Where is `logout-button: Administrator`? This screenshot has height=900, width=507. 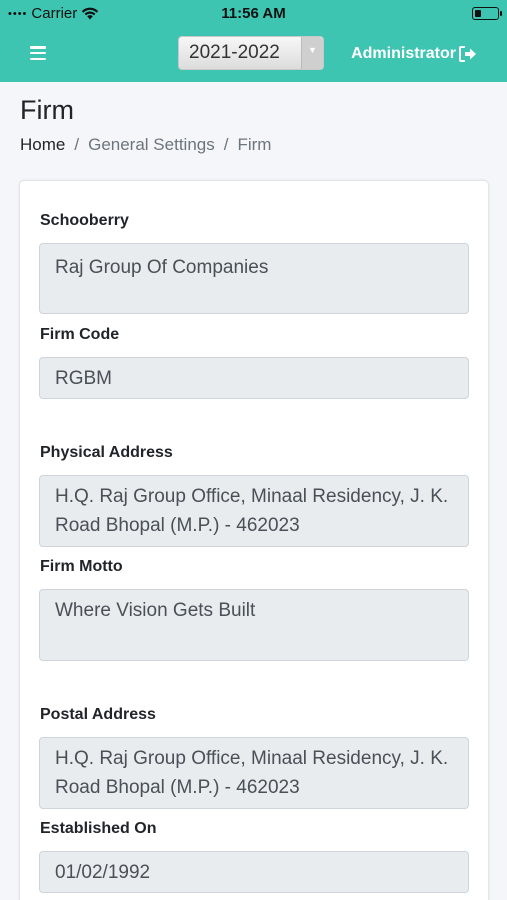
logout-button: Administrator is located at coordinates (414, 54).